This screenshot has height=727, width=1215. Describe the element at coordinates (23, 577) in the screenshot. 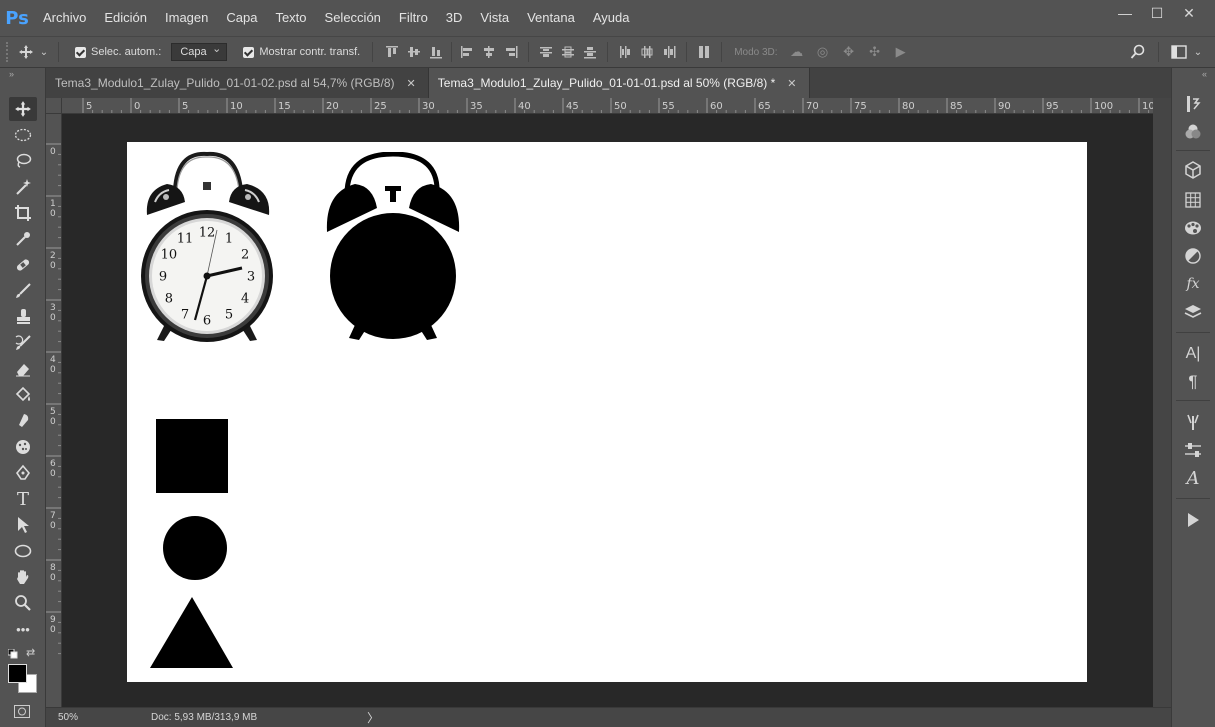

I see `hand-tool-icon` at that location.